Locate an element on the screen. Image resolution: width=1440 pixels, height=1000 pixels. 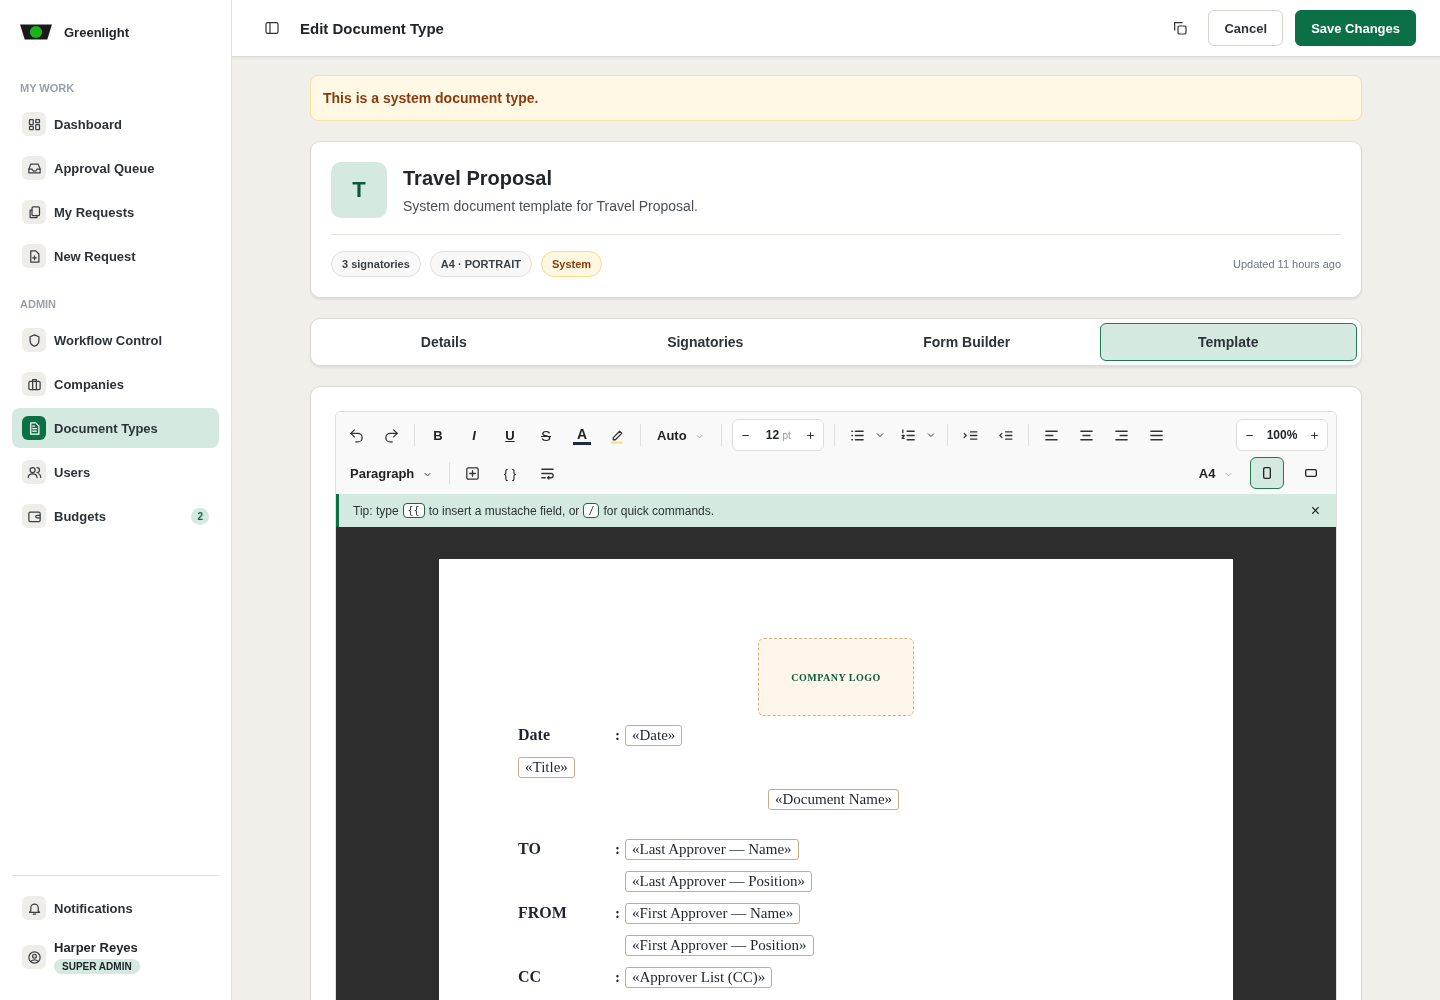
key-chip: {{ is located at coordinates (413, 510).